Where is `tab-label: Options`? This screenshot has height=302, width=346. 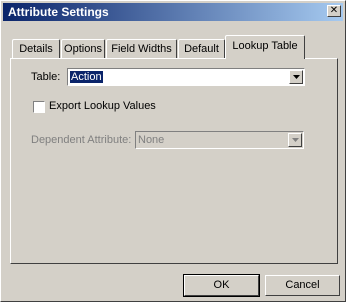 tab-label: Options is located at coordinates (83, 49).